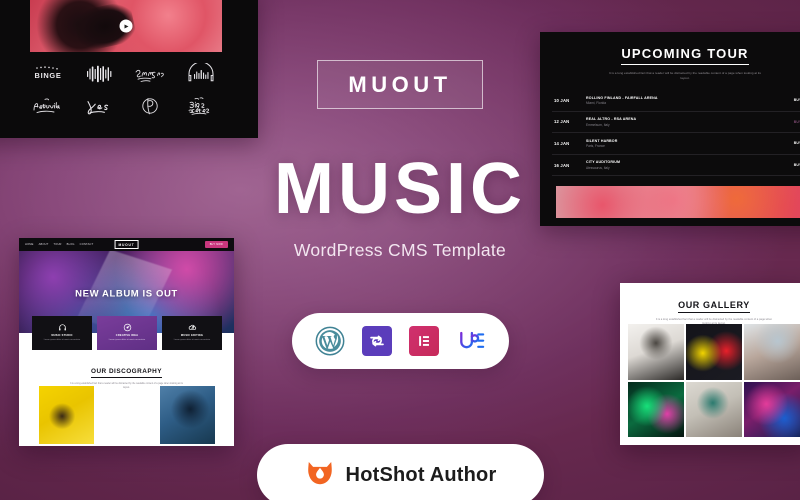 Image resolution: width=800 pixels, height=500 pixels. I want to click on brand-logo-box: MUOUT, so click(400, 84).